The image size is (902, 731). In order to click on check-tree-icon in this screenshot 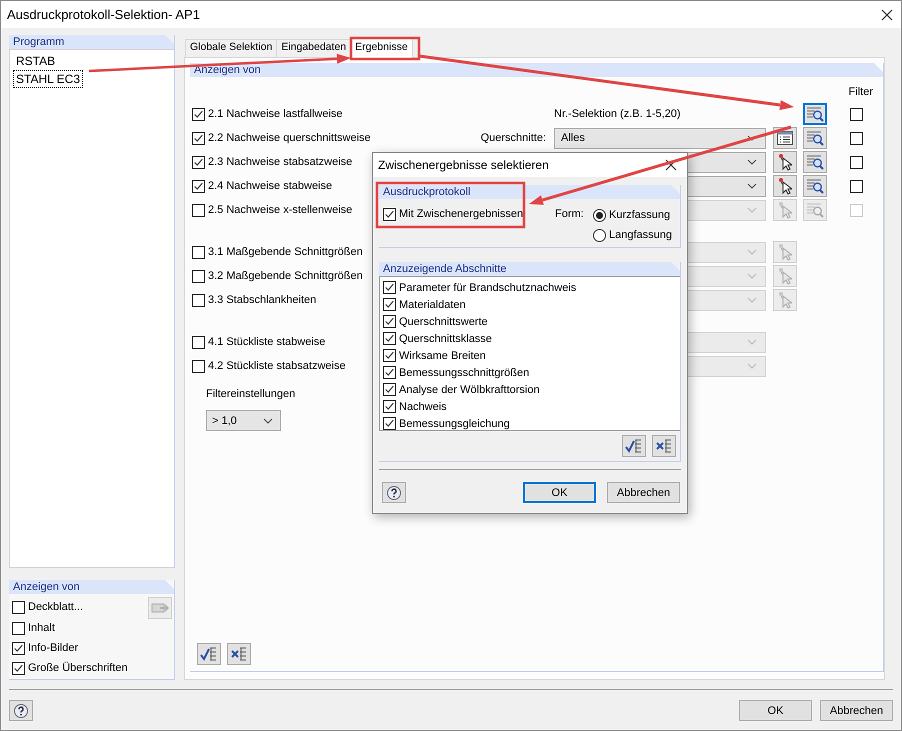, I will do `click(209, 654)`.